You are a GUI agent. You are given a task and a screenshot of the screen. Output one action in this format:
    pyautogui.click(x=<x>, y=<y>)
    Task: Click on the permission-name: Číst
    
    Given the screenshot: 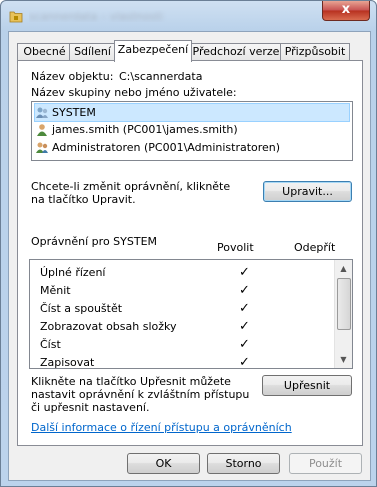 What is the action you would take?
    pyautogui.click(x=50, y=344)
    